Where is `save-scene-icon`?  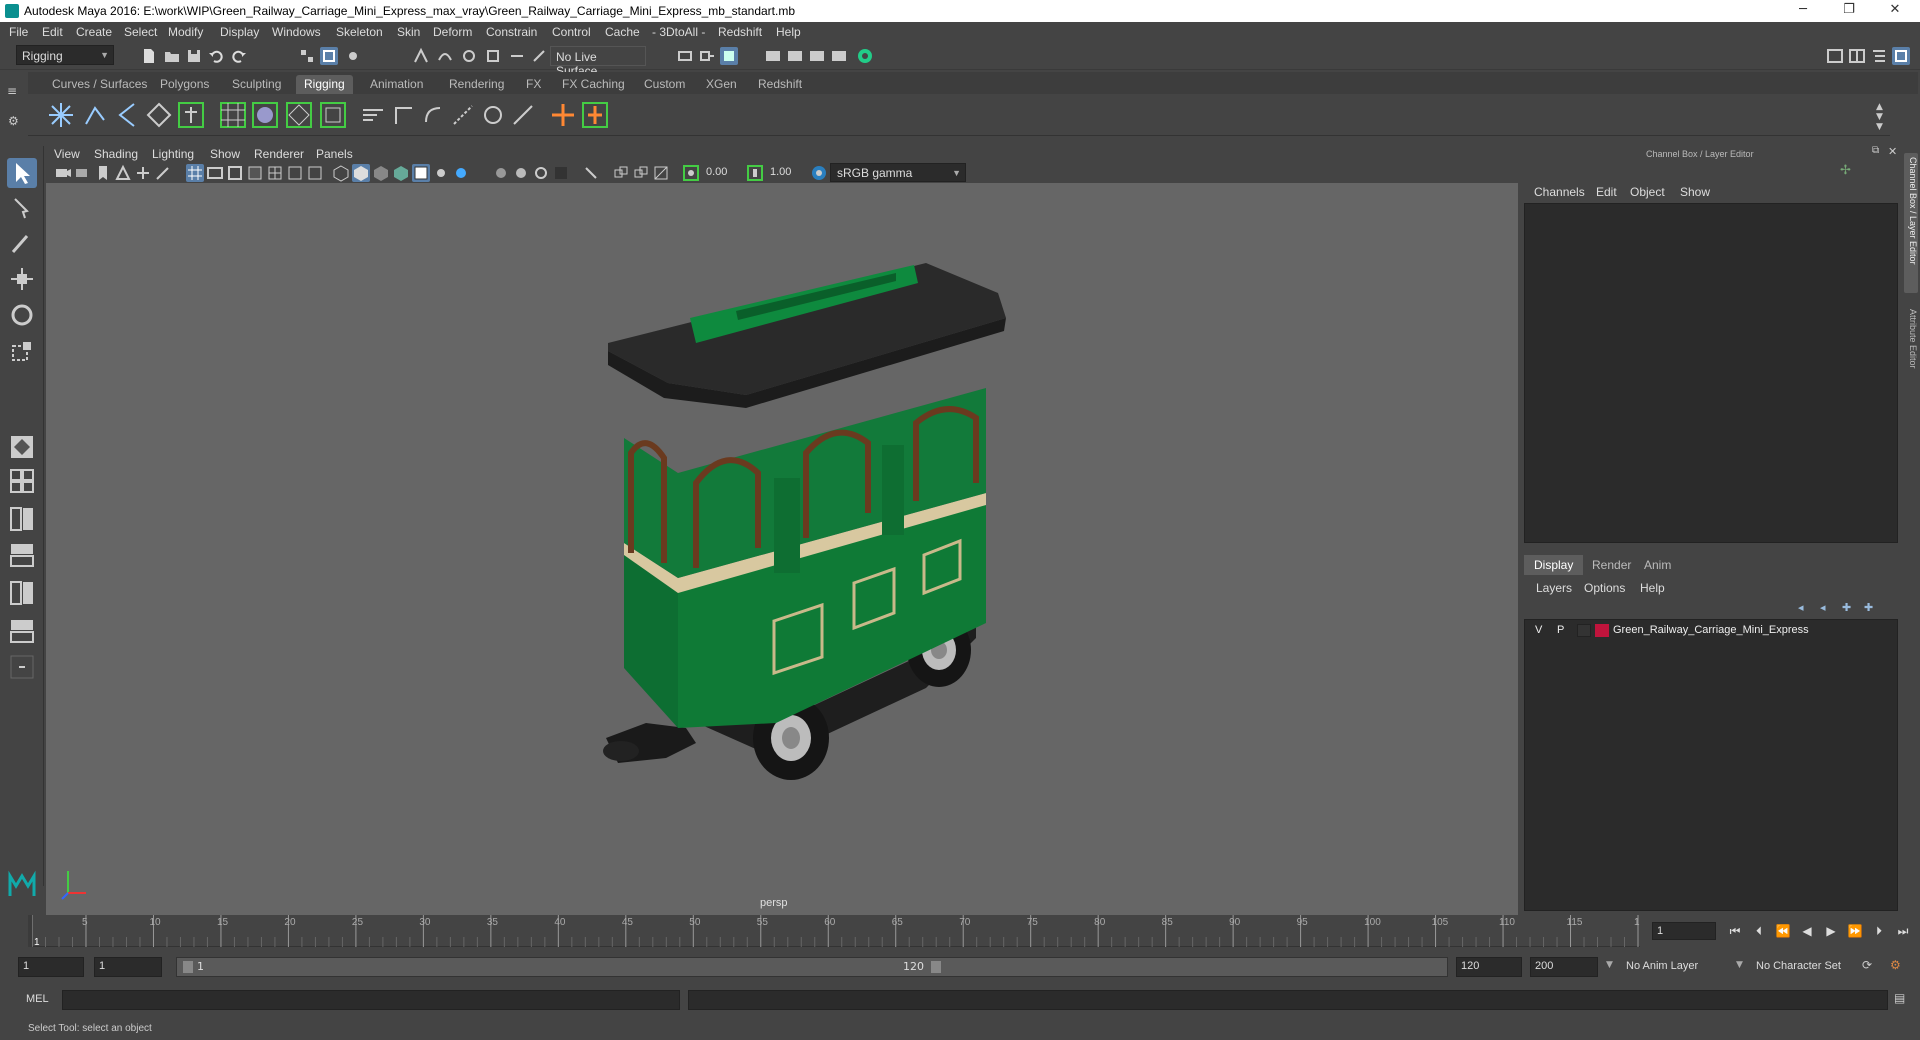 save-scene-icon is located at coordinates (194, 56).